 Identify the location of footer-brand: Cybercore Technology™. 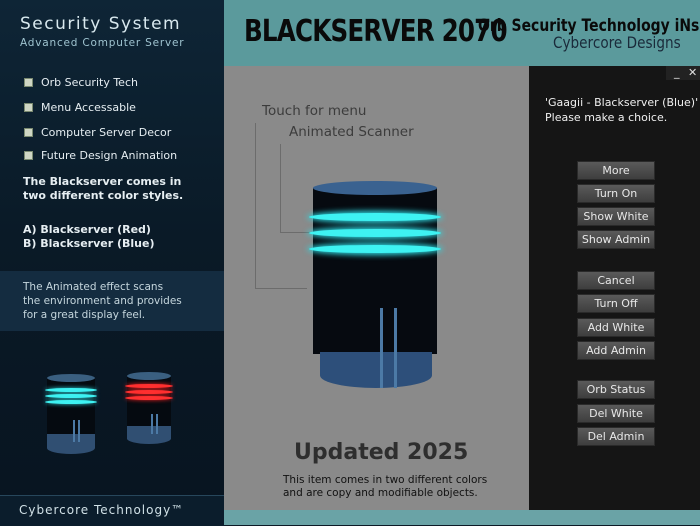
(102, 510).